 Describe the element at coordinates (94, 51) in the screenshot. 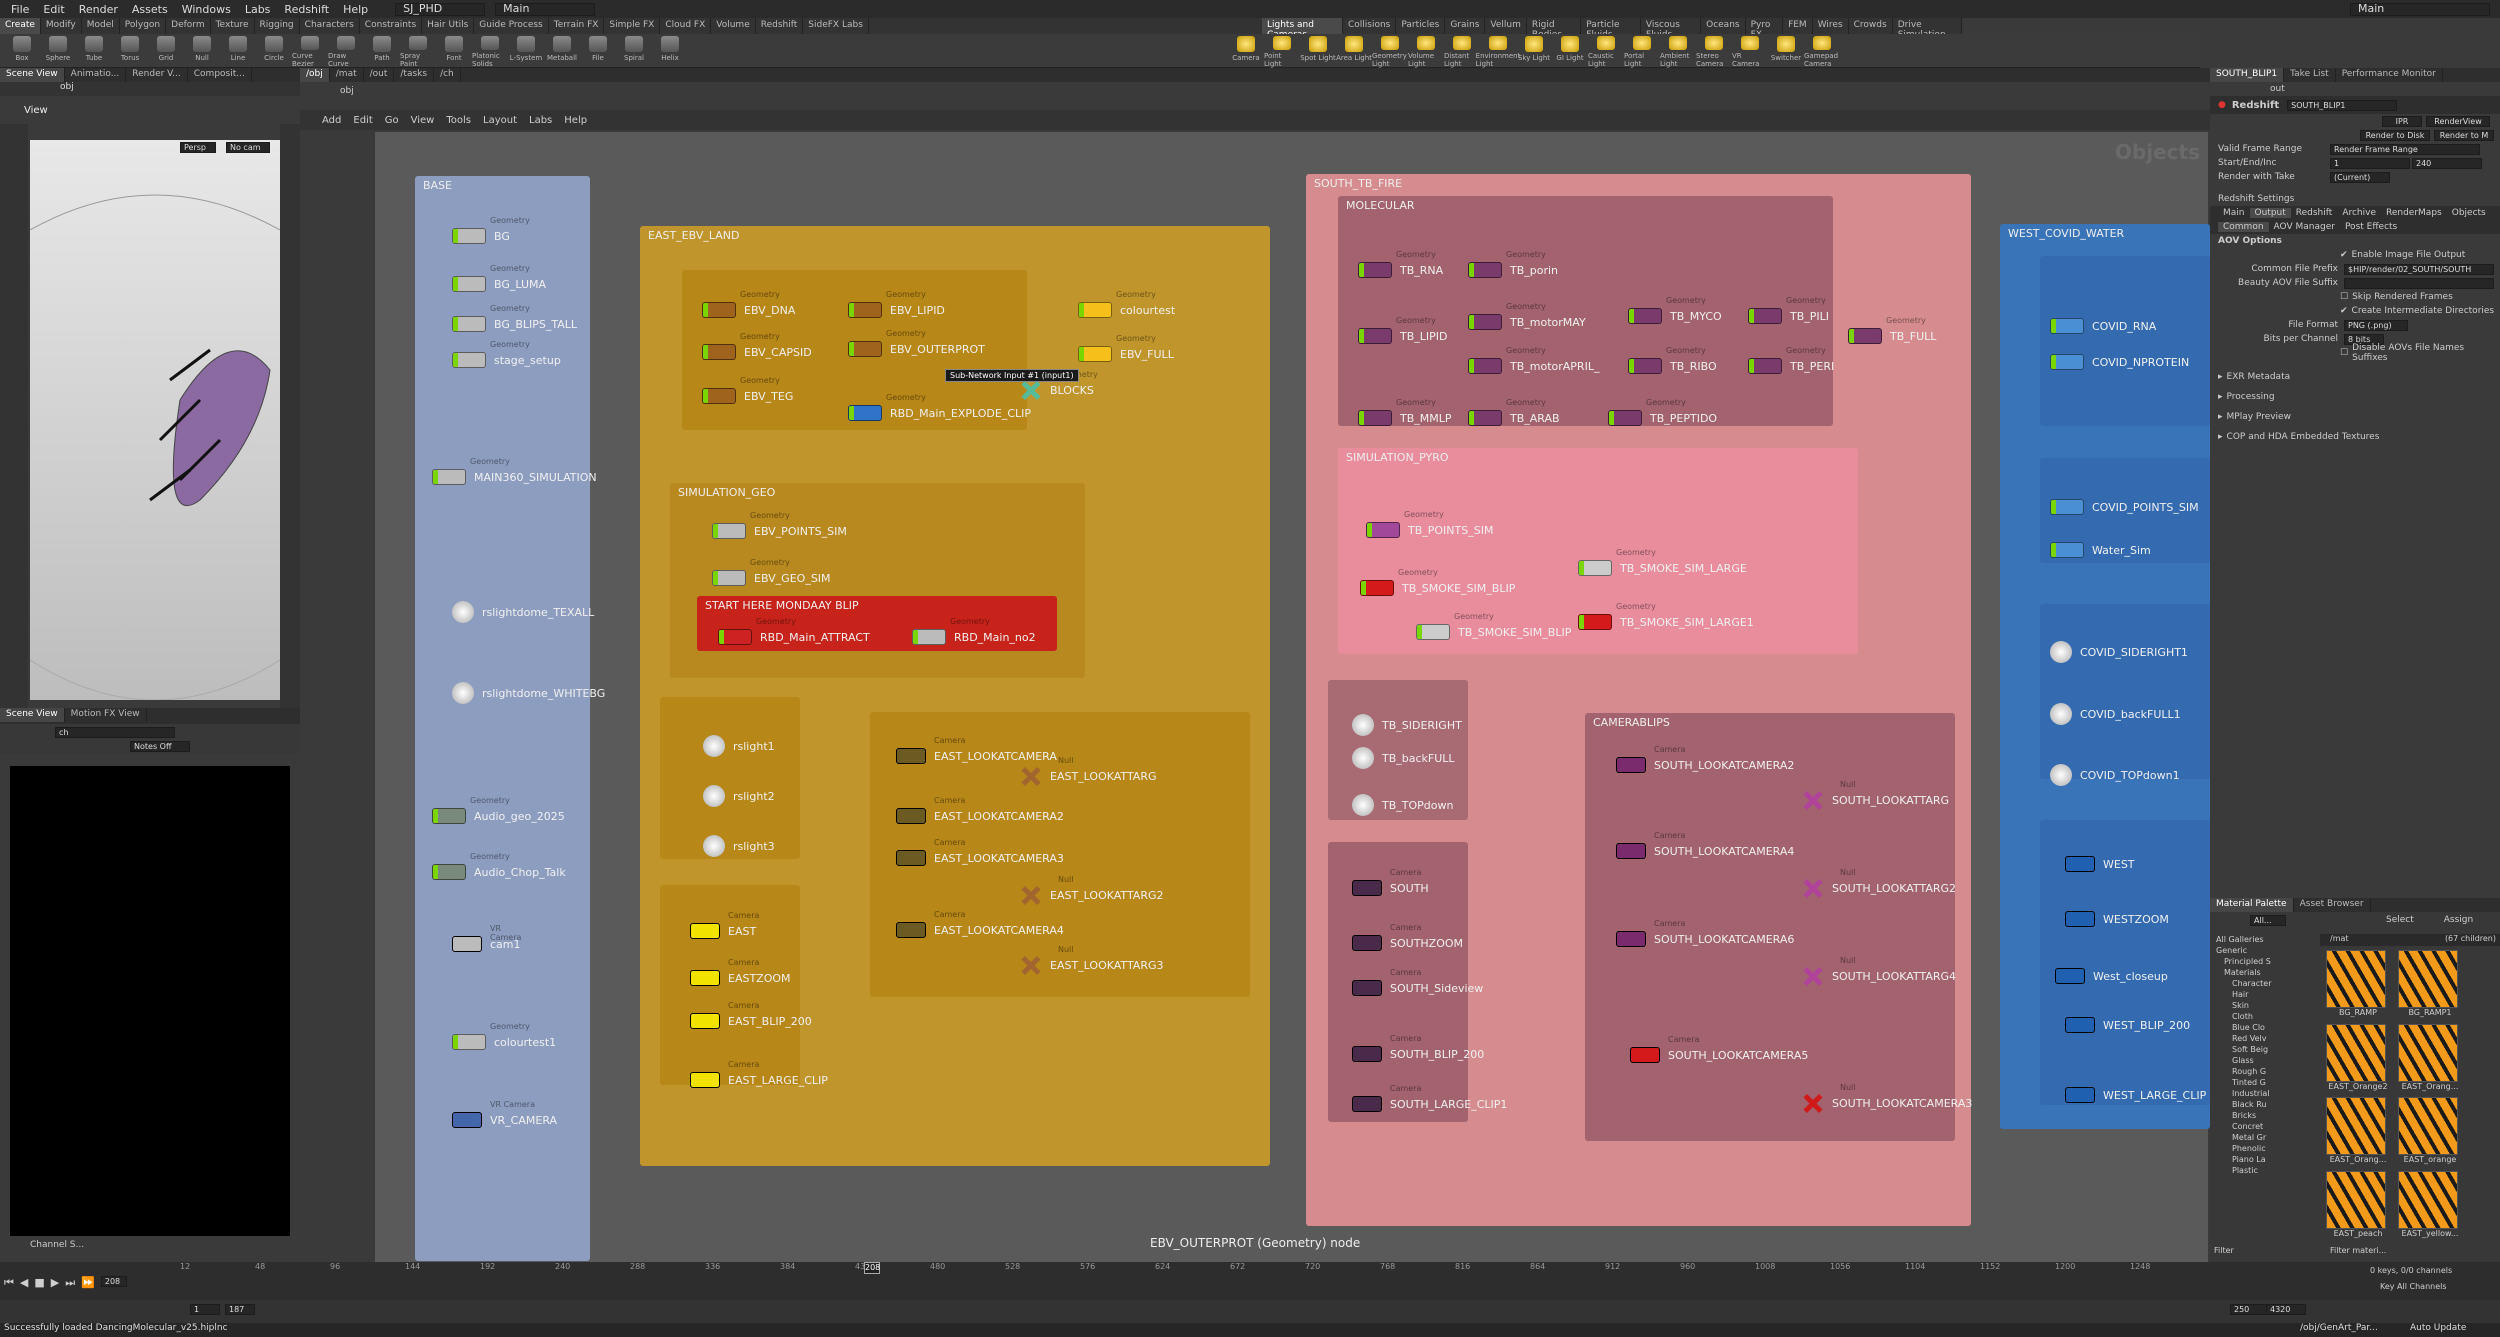

I see `shelf-tool: Tube` at that location.